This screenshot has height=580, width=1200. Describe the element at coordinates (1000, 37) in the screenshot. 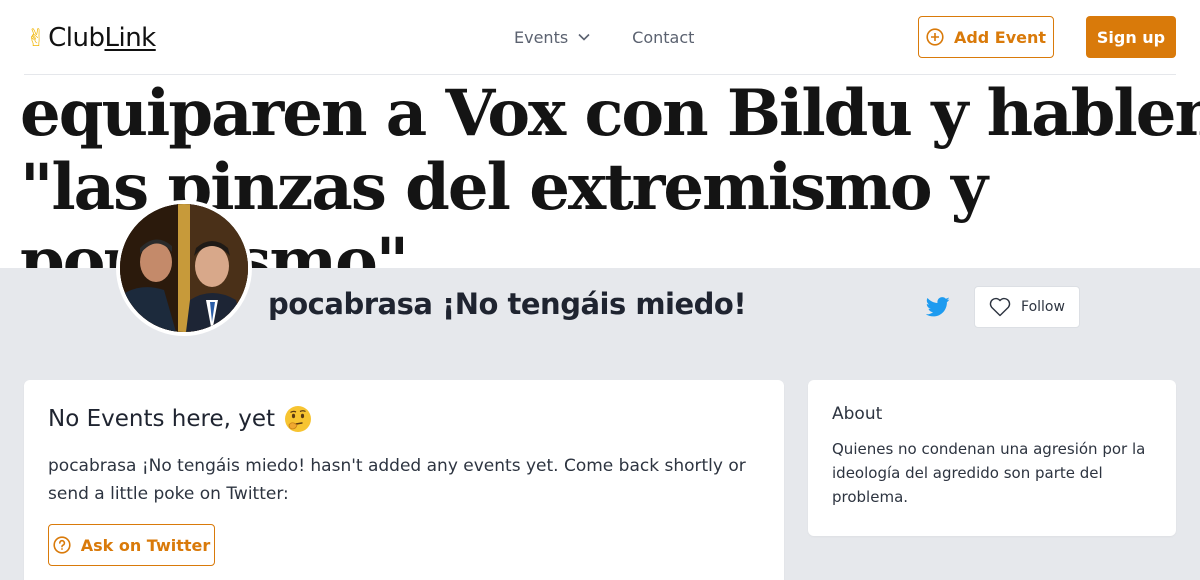

I see `add-event-label: Add Event` at that location.